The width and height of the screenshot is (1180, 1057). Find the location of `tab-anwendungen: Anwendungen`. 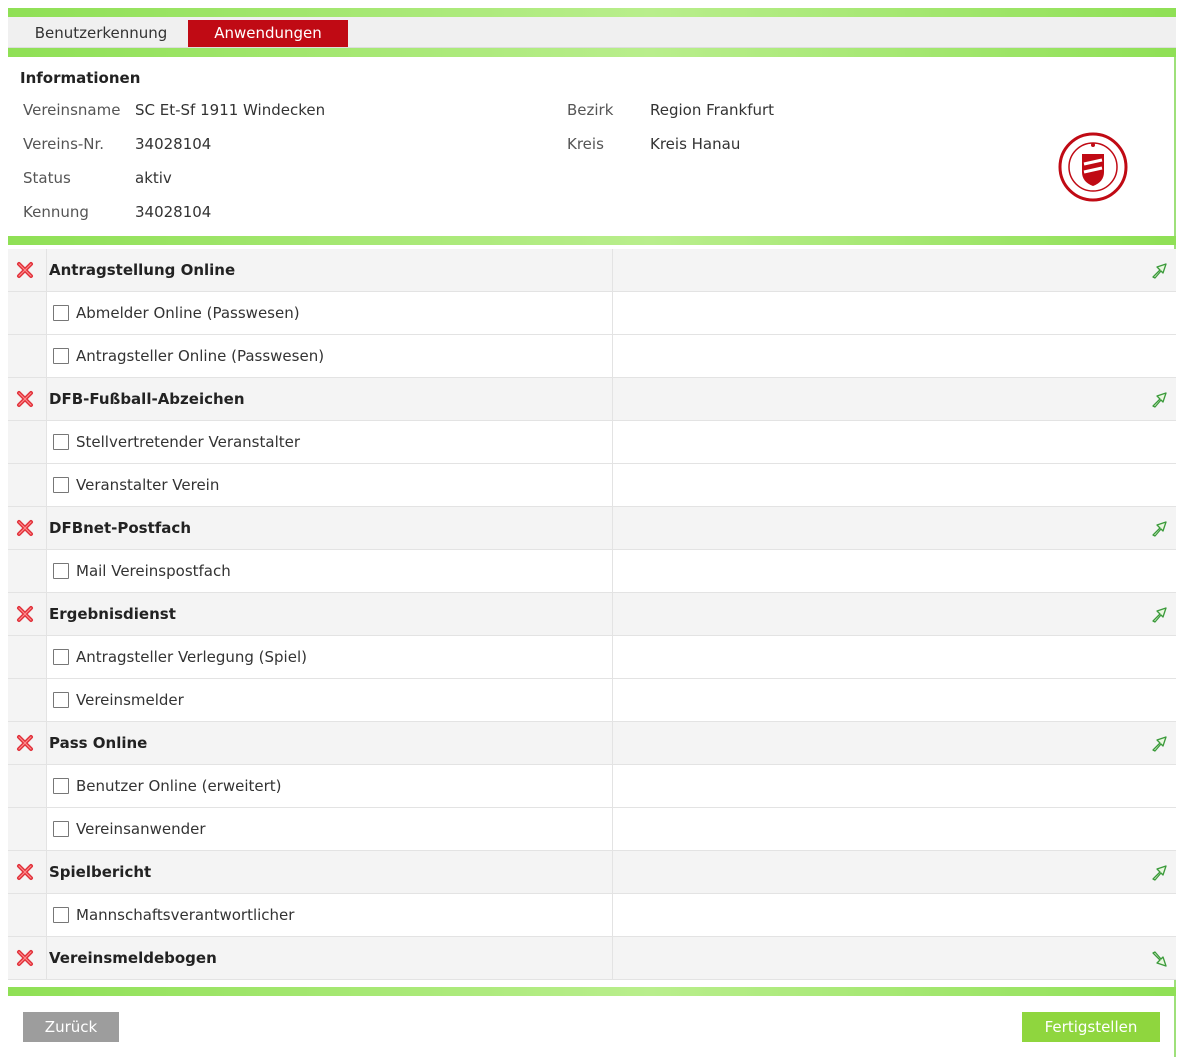

tab-anwendungen: Anwendungen is located at coordinates (268, 33).